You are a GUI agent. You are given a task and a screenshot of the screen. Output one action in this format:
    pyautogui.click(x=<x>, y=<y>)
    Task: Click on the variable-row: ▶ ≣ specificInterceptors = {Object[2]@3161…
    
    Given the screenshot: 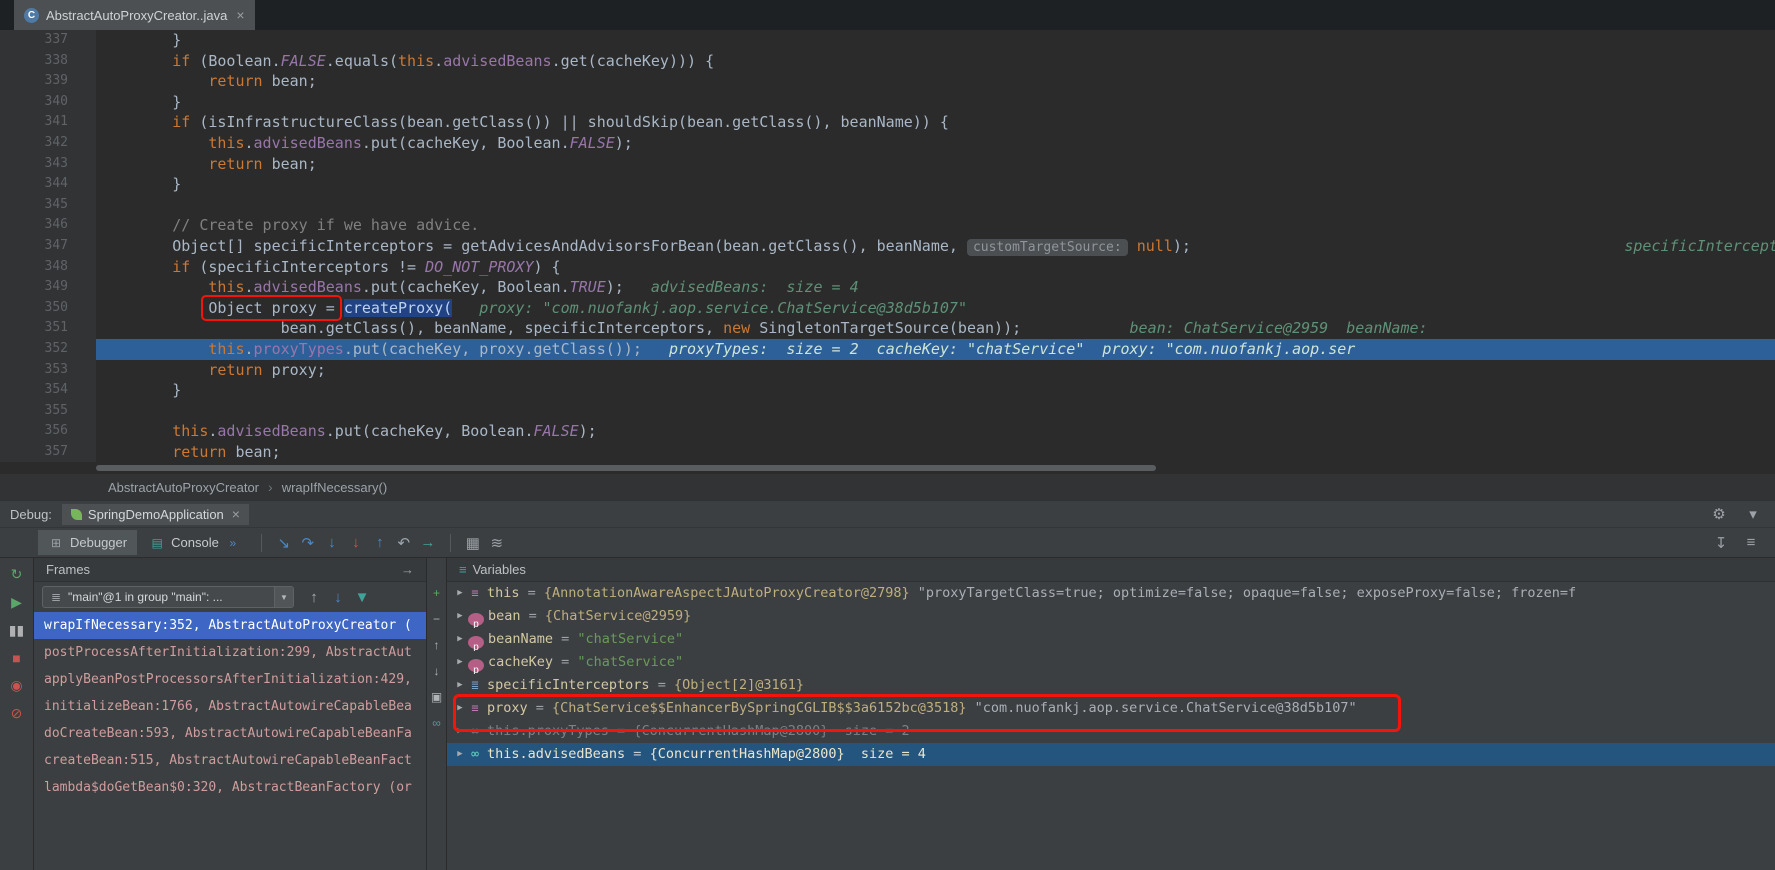 What is the action you would take?
    pyautogui.click(x=1111, y=685)
    